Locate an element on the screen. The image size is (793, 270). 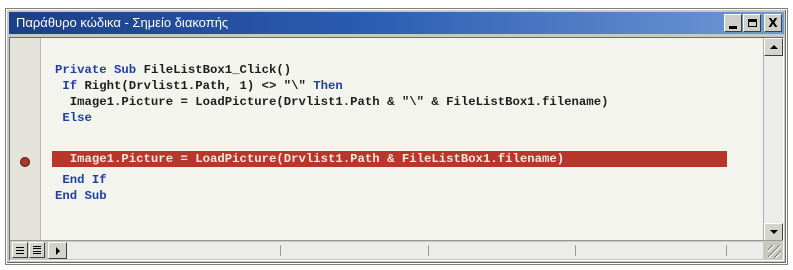
scroll-right-button is located at coordinates (57, 250).